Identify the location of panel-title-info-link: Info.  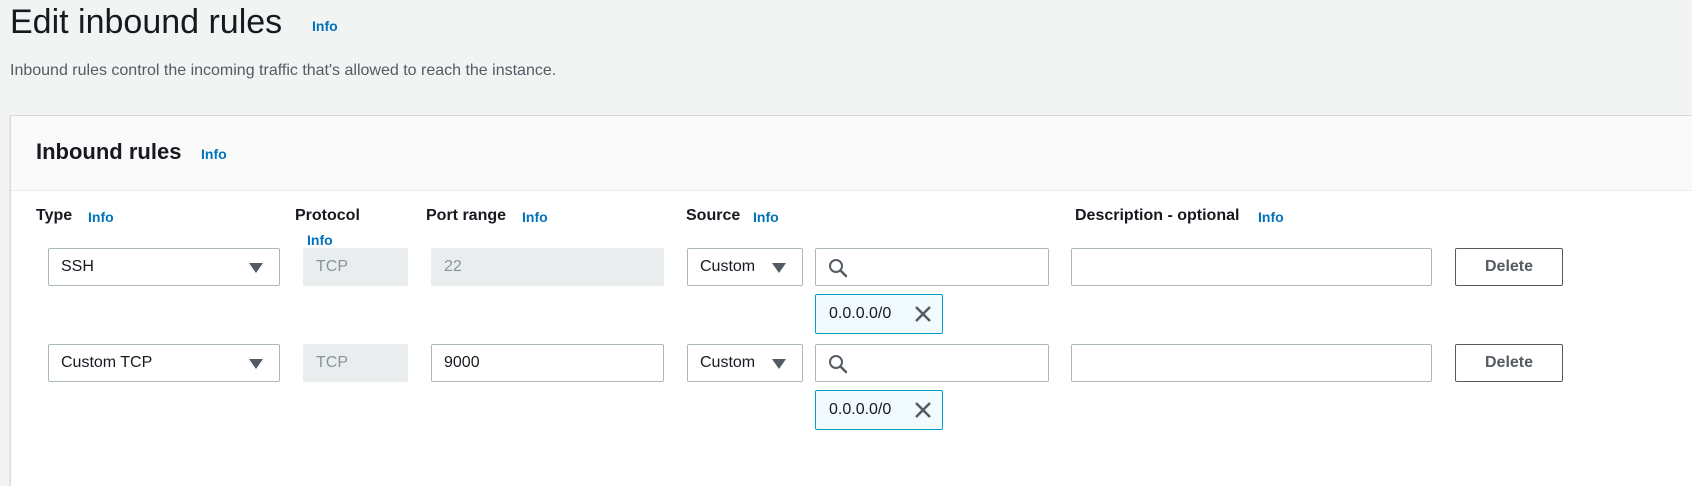
(214, 154).